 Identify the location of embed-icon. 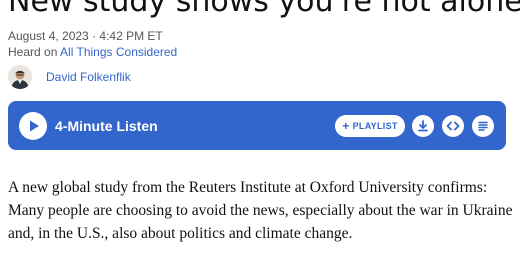
(453, 126).